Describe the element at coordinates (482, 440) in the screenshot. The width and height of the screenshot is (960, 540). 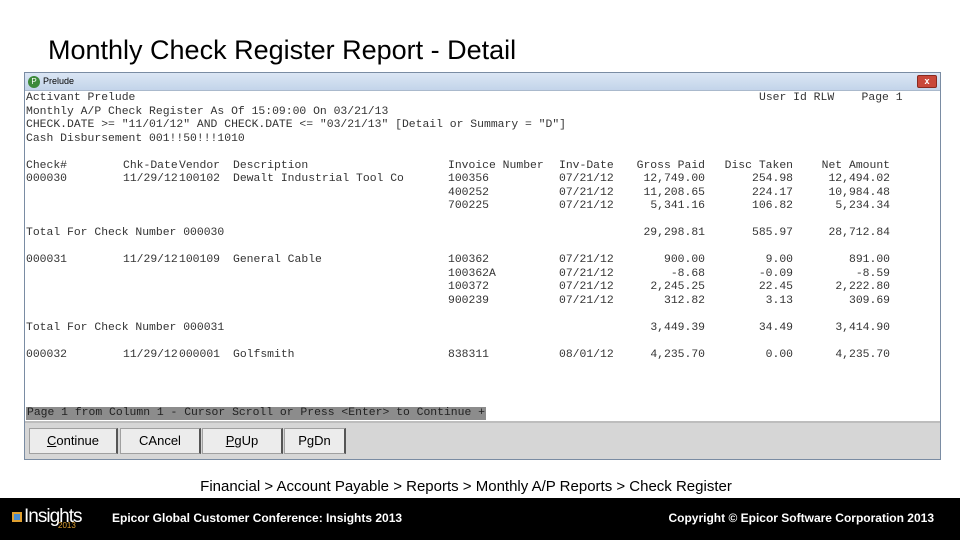
I see `button-bar: Continue CAncel PgUp PgDn` at that location.